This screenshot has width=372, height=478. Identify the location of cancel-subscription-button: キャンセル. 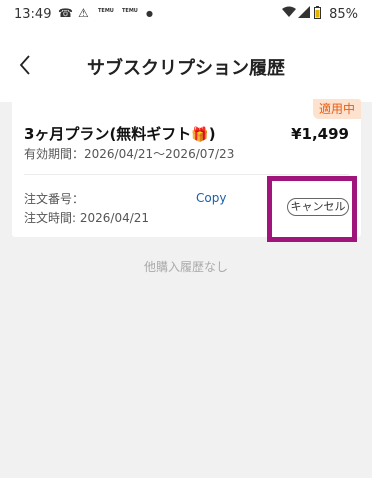
(318, 207).